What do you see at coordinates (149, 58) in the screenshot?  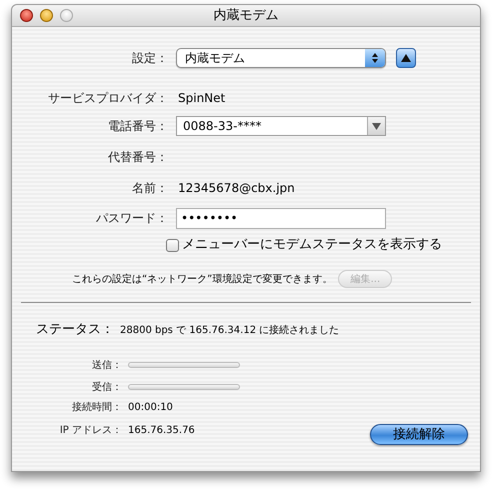 I see `field-label: 設定：` at bounding box center [149, 58].